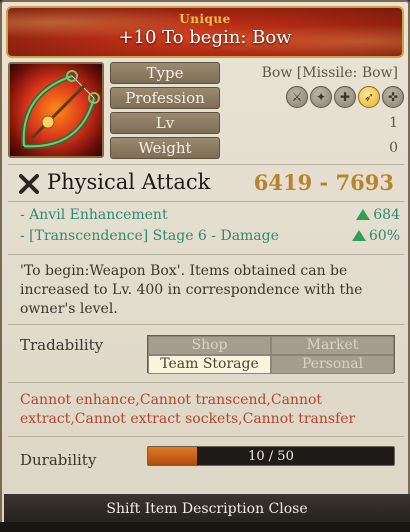 This screenshot has height=532, width=410. Describe the element at coordinates (209, 345) in the screenshot. I see `trade-option-shop: Shop` at that location.